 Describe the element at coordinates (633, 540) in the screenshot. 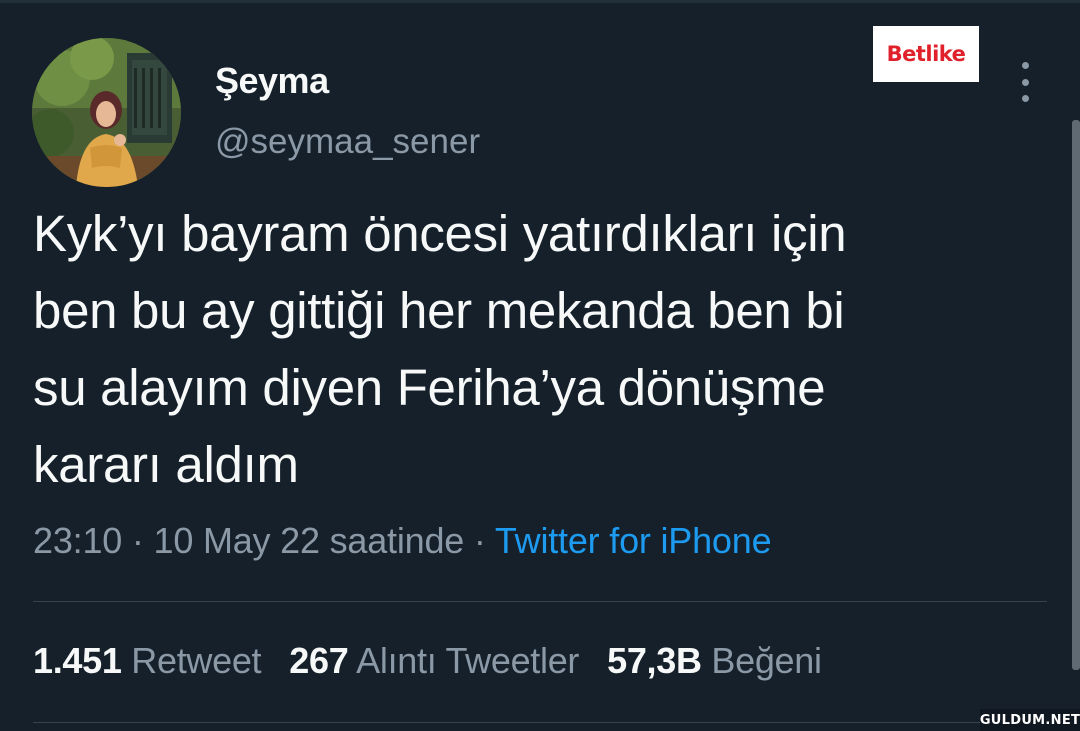

I see `tweet-source-link: Twitter for iPhone` at that location.